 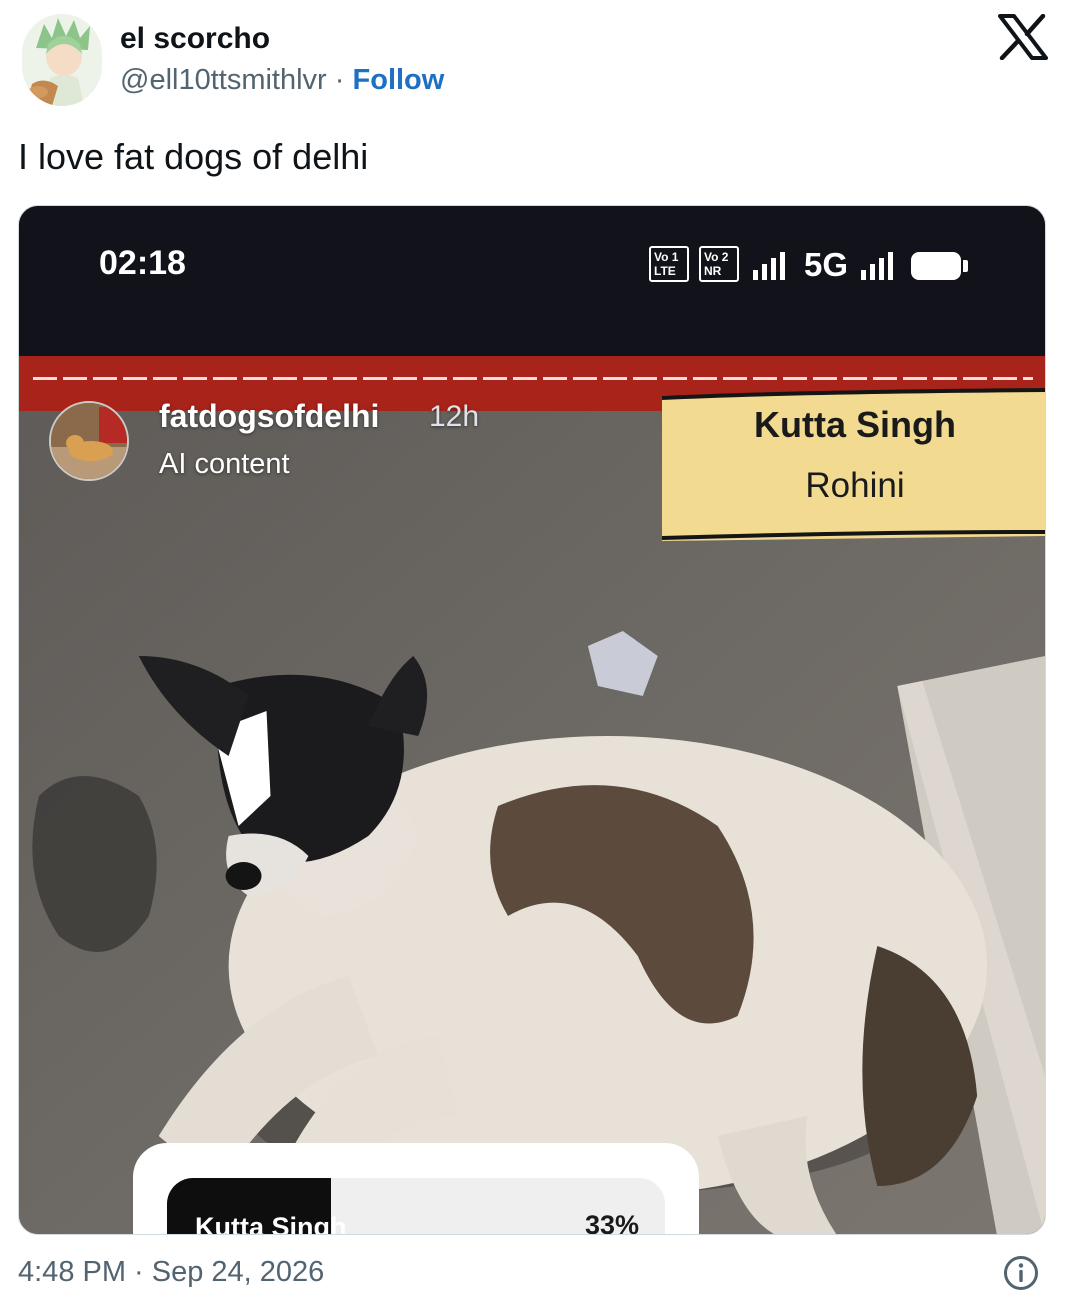 I want to click on tweet-text: I love fat dogs of delhi, so click(x=193, y=156).